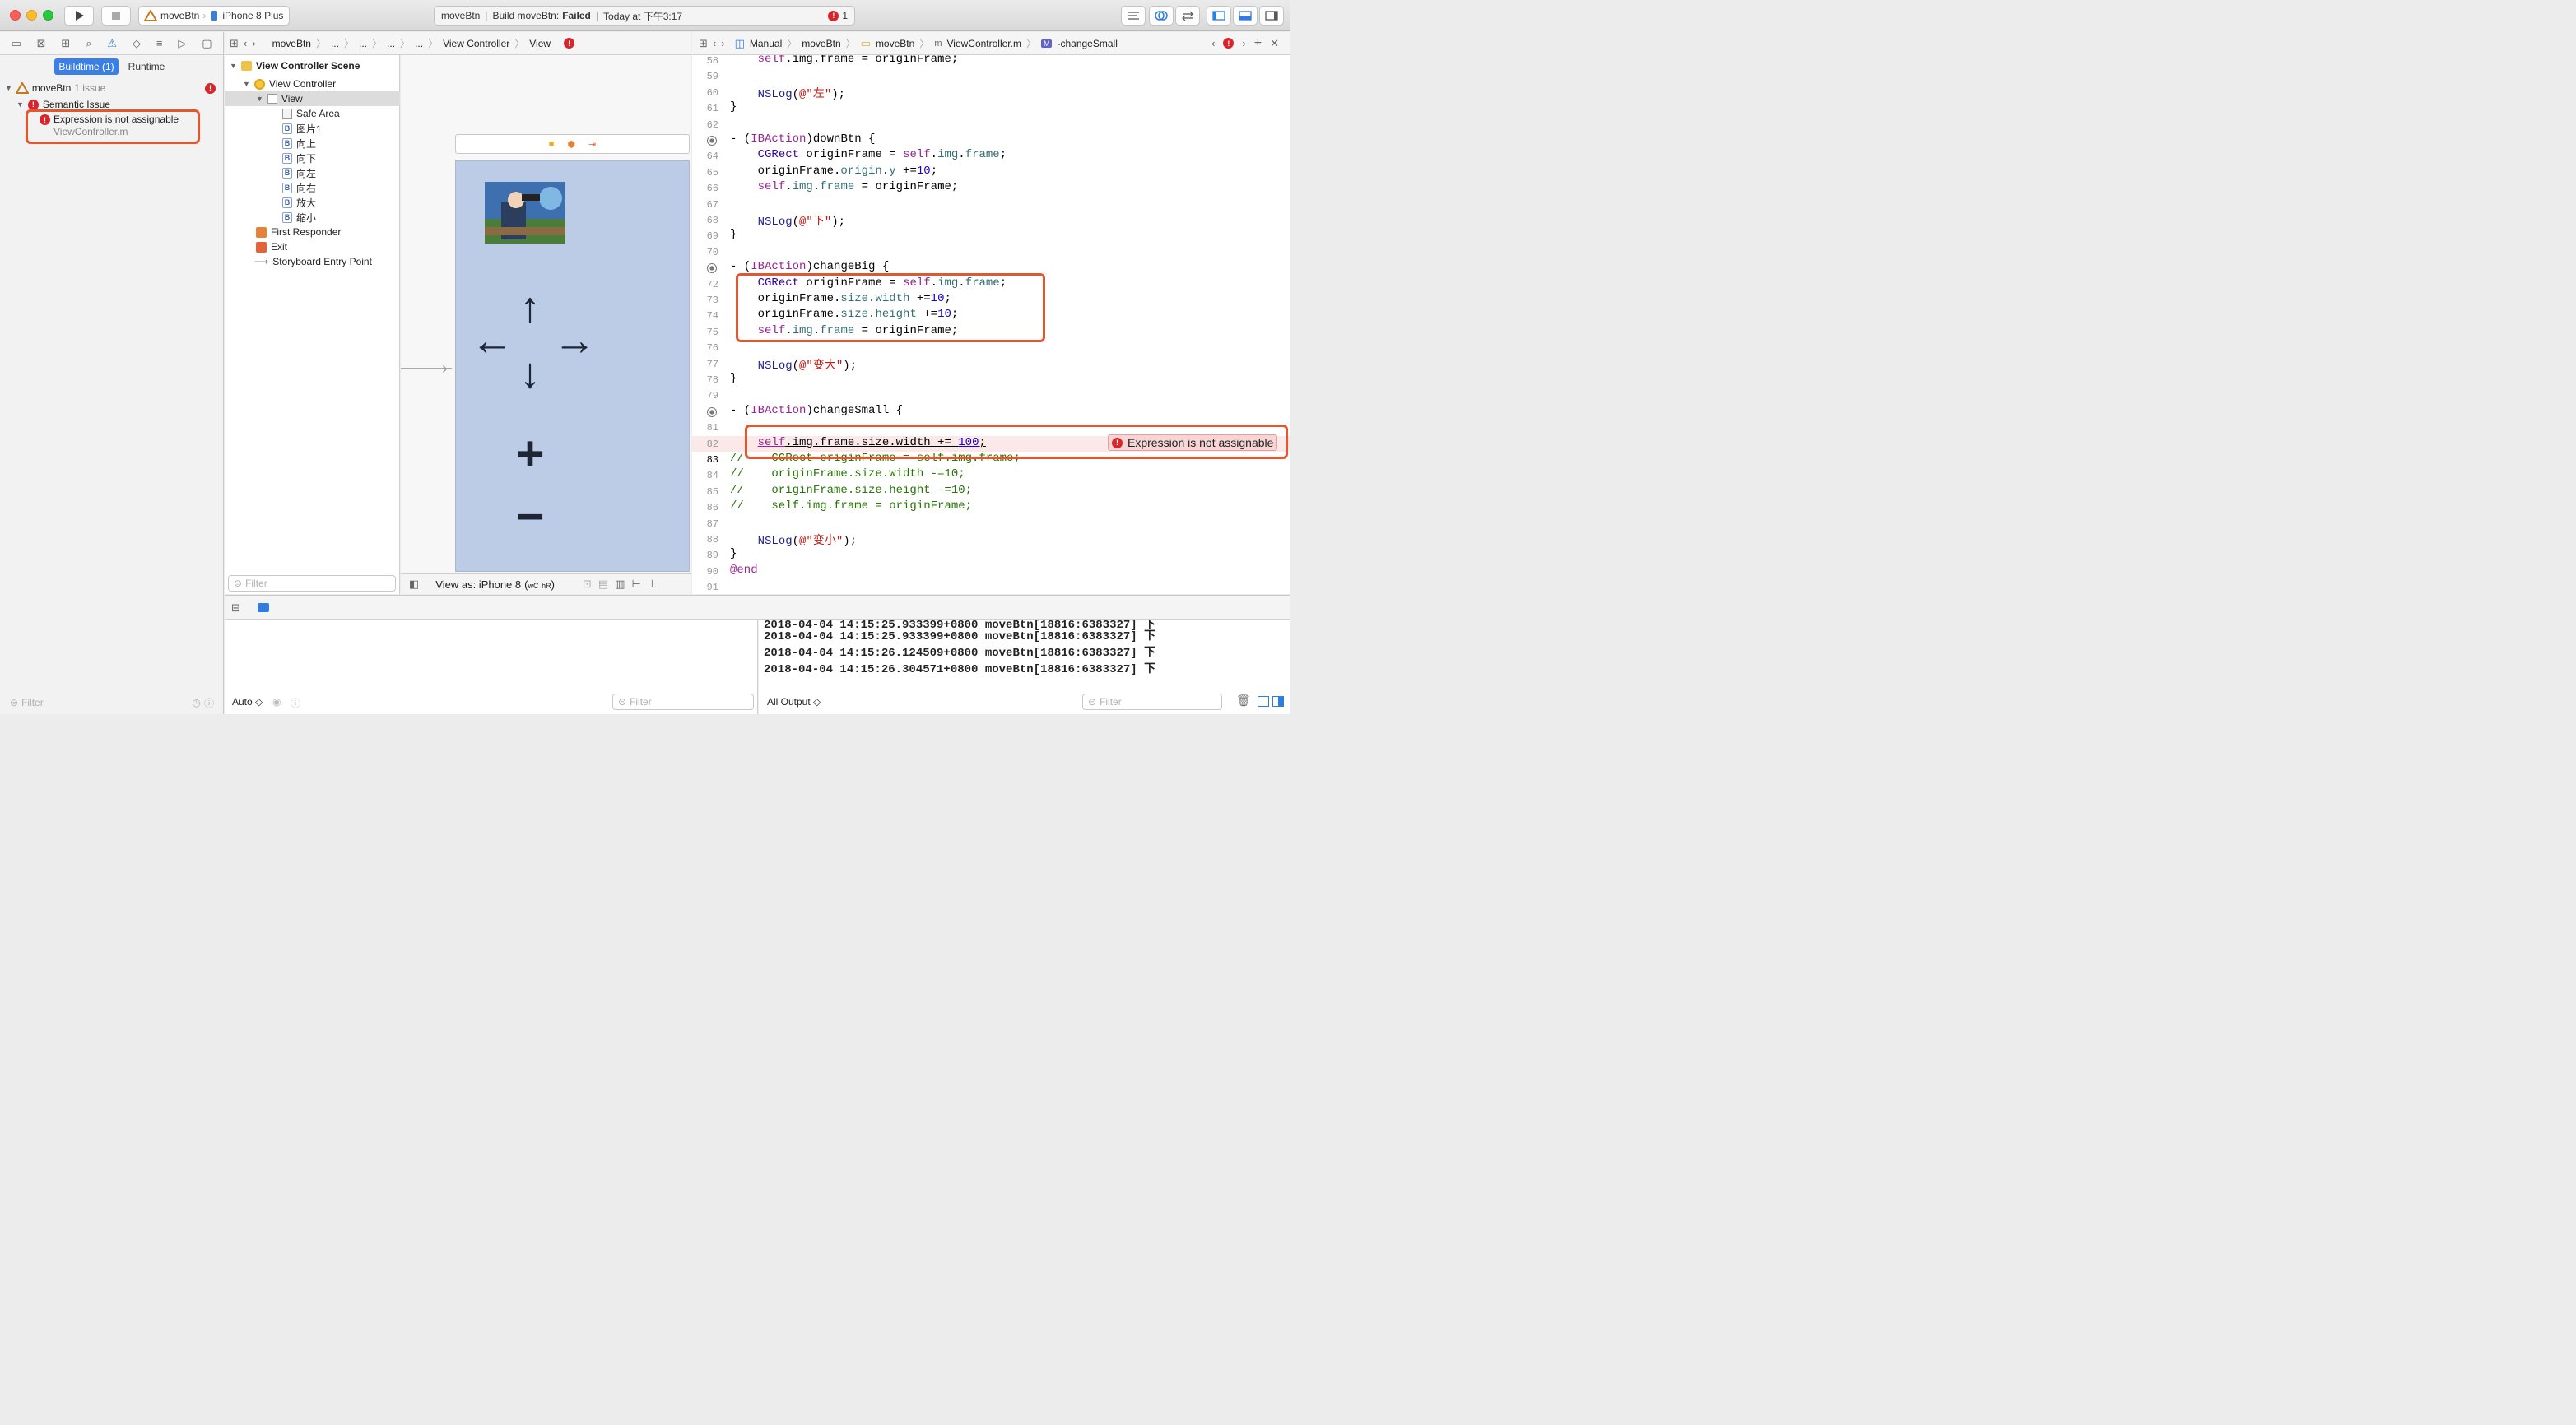  What do you see at coordinates (1243, 43) in the screenshot?
I see `next-issue-icon: ›` at bounding box center [1243, 43].